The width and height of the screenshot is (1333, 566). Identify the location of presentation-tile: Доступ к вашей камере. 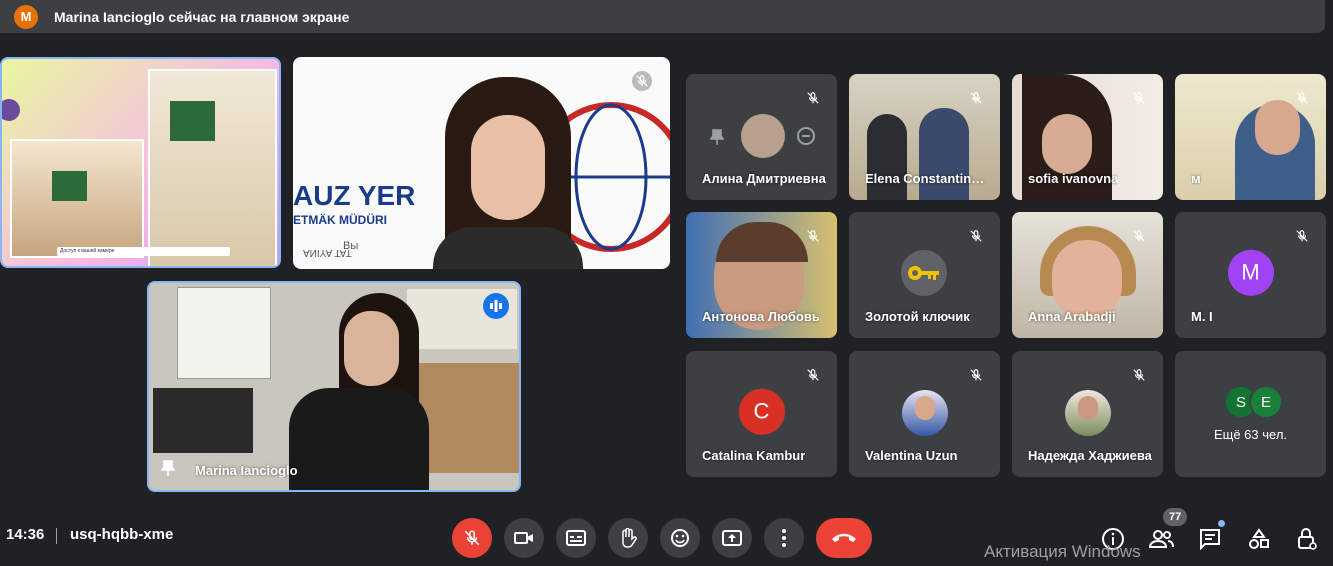
(140, 162).